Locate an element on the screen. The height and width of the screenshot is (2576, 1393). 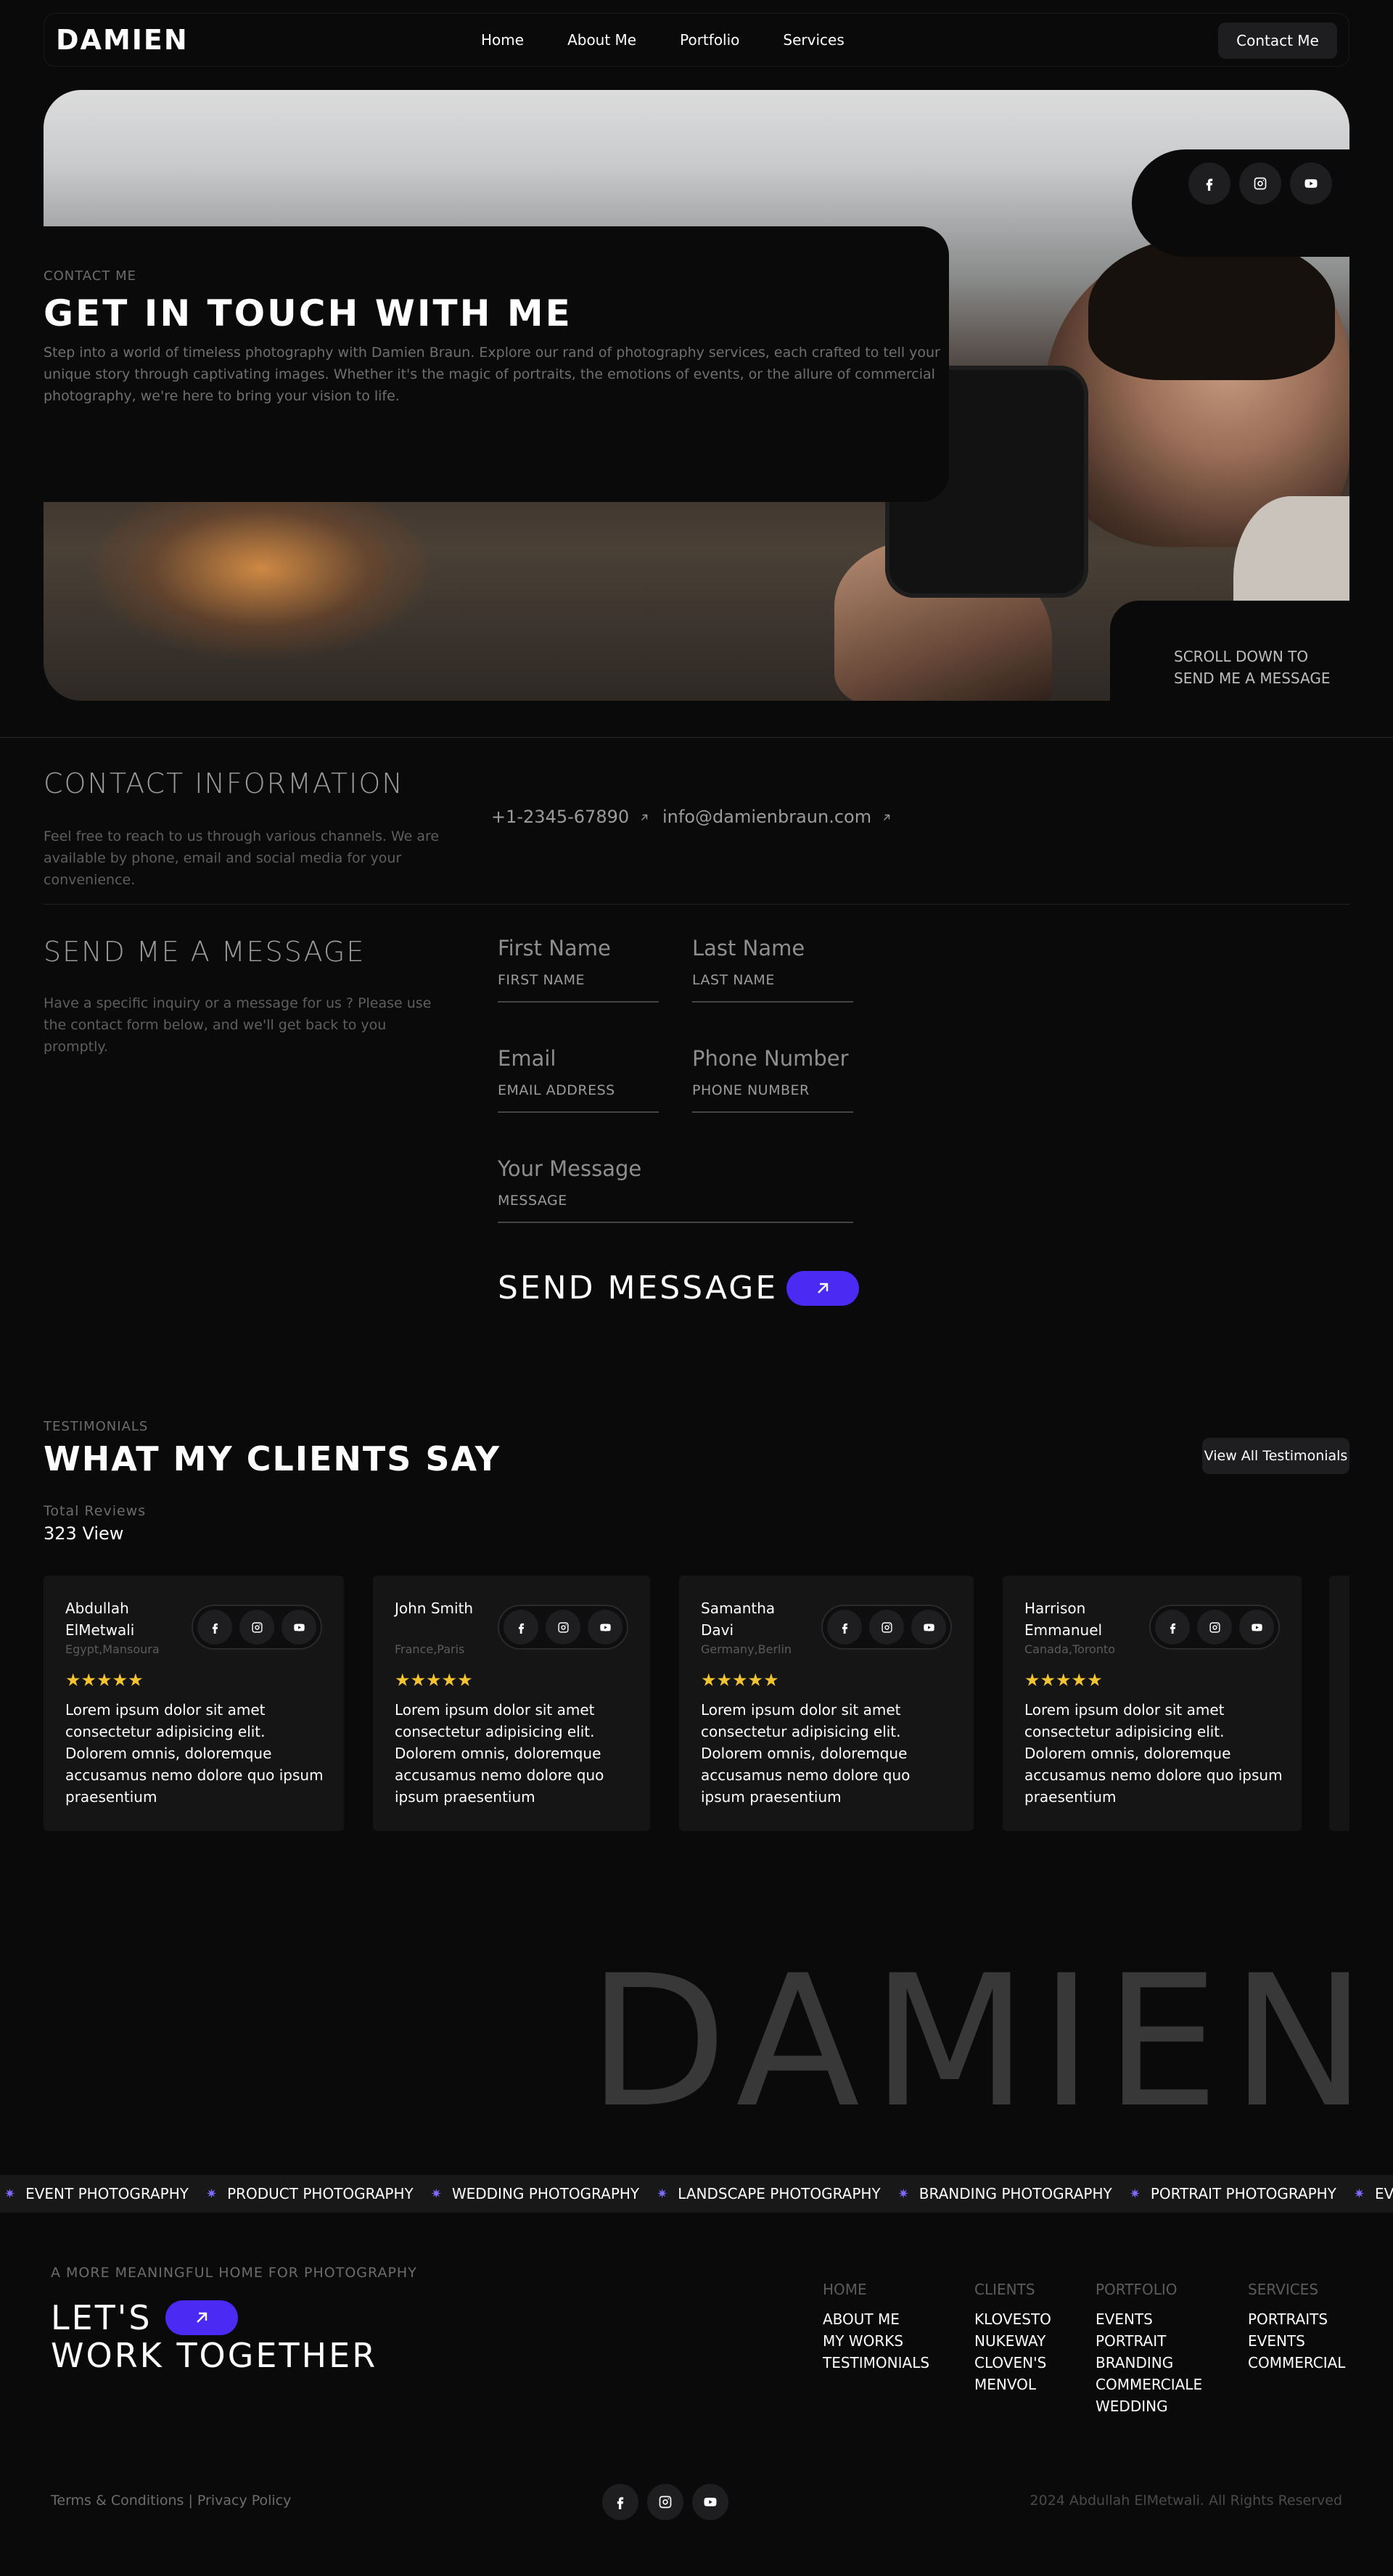
lets-work-cta: LET'S is located at coordinates (144, 2317).